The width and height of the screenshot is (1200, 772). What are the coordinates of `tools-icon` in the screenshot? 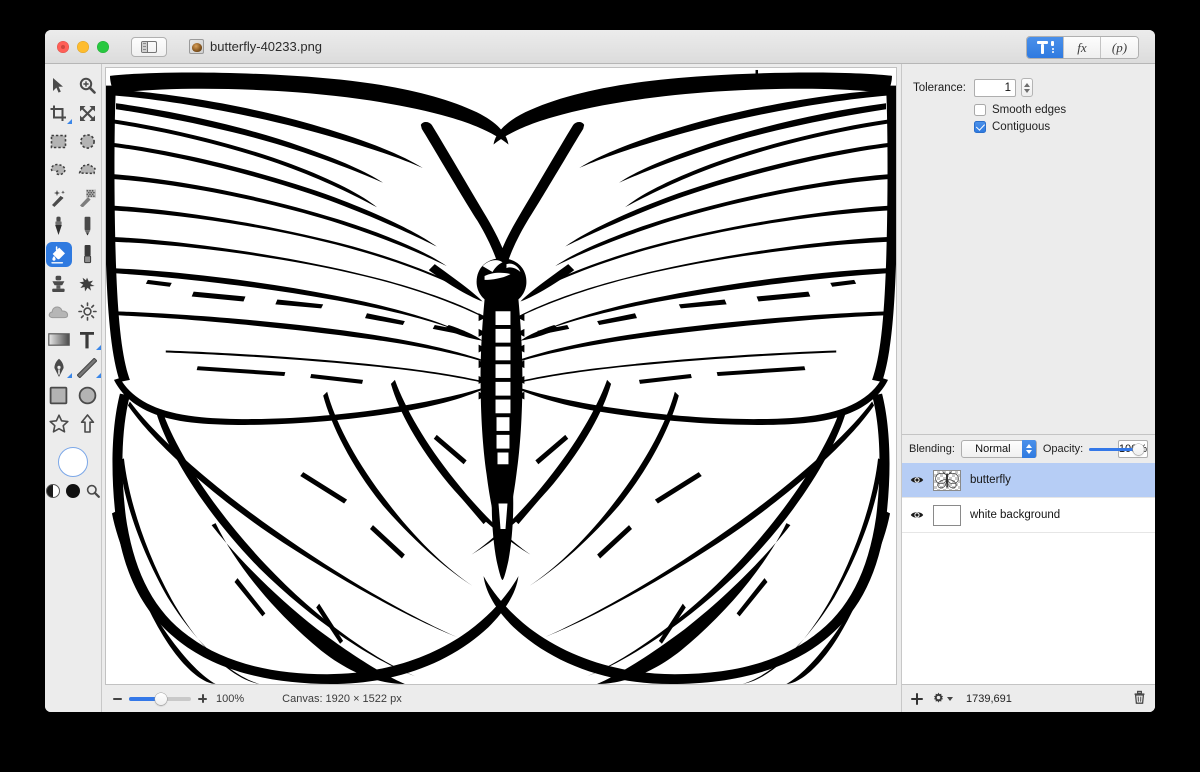 It's located at (1045, 47).